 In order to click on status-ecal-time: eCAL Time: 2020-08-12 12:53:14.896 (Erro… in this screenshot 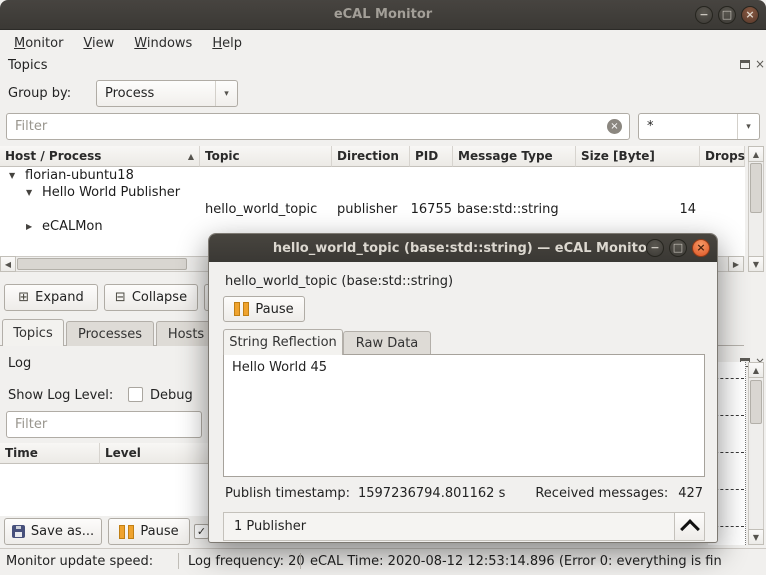, I will do `click(516, 561)`.